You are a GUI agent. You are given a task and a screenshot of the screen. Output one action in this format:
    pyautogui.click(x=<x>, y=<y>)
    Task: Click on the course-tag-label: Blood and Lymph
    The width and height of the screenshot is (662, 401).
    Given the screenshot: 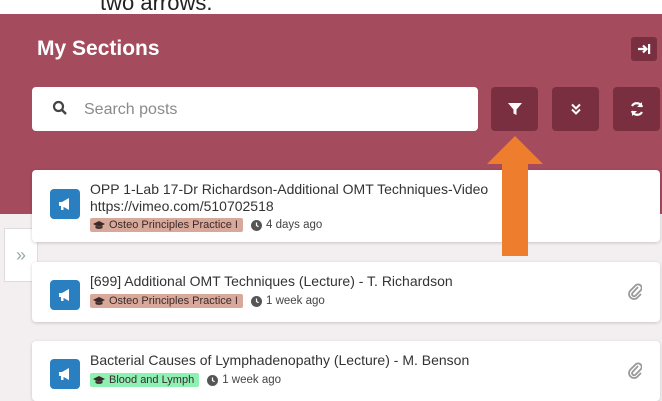 What is the action you would take?
    pyautogui.click(x=152, y=380)
    